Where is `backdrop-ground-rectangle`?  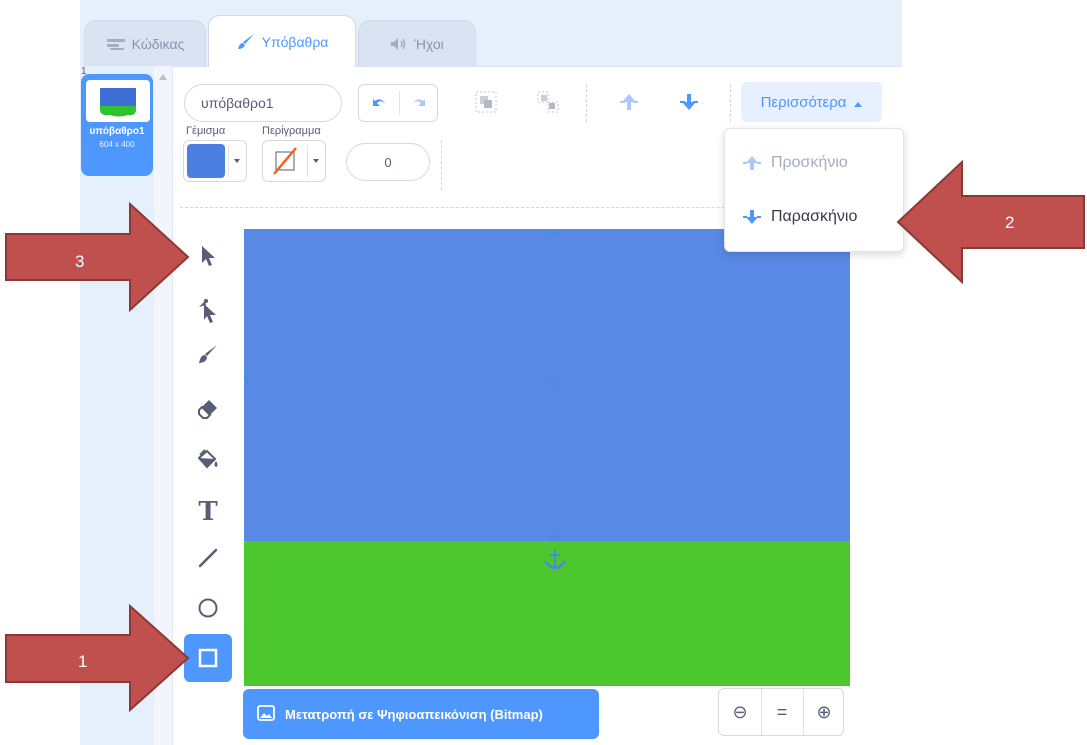
backdrop-ground-rectangle is located at coordinates (547, 613).